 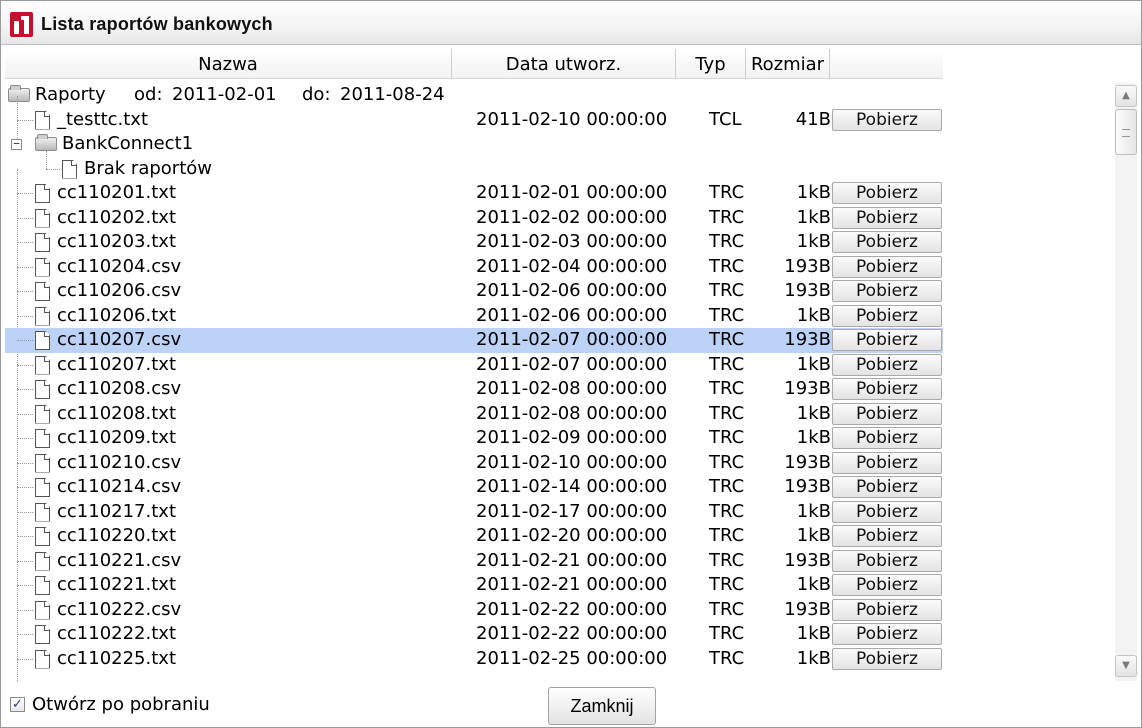 I want to click on scroll-up-button: ▲, so click(x=1126, y=96).